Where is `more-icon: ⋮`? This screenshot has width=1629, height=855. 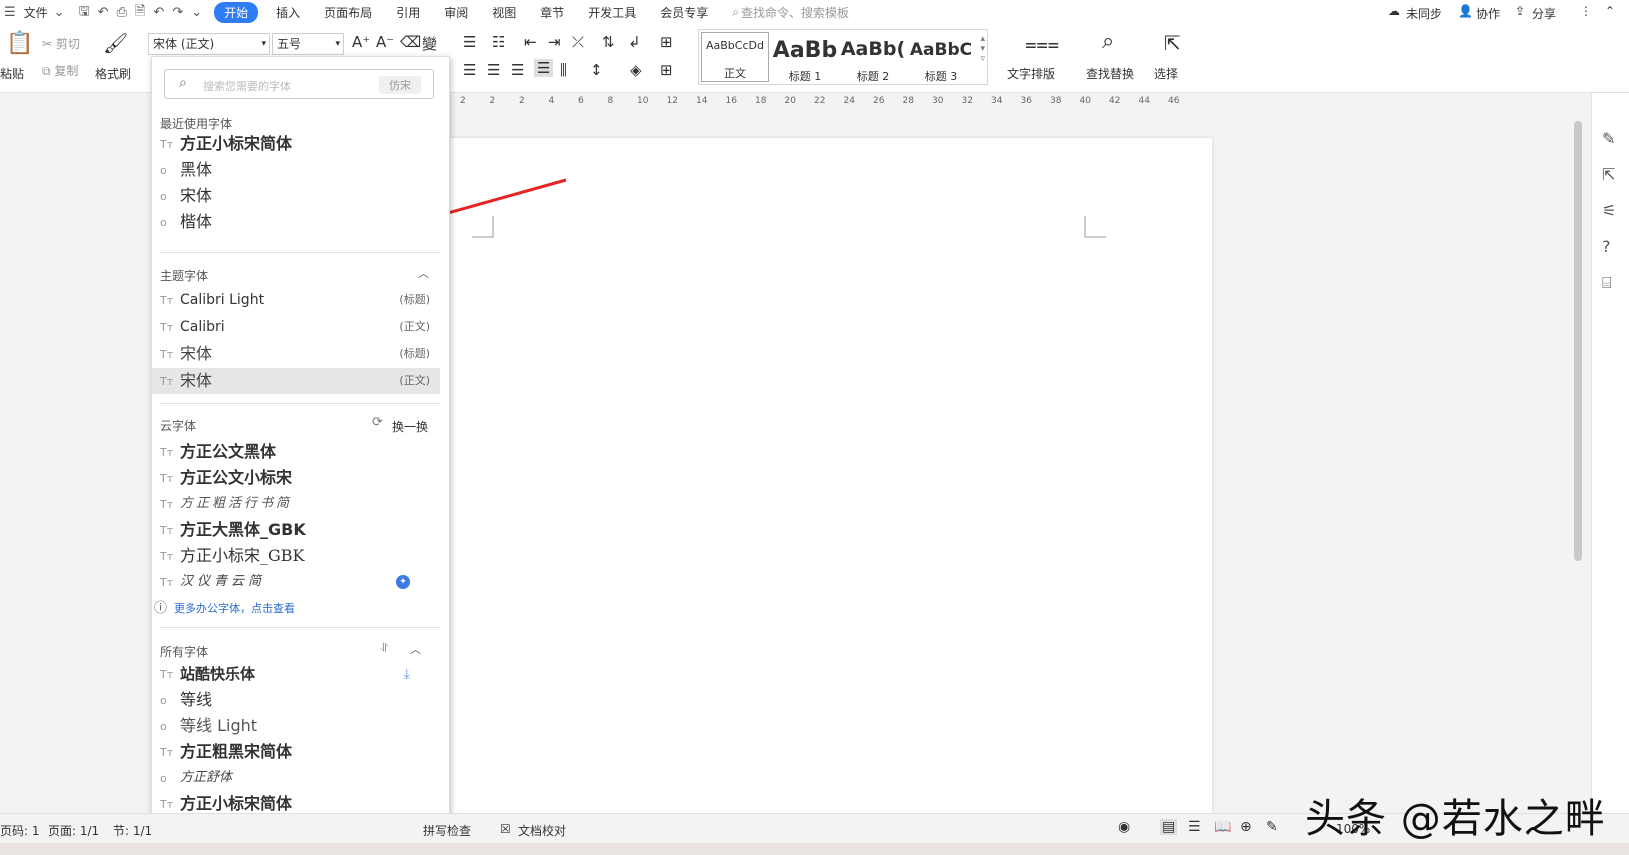
more-icon: ⋮ is located at coordinates (1586, 11).